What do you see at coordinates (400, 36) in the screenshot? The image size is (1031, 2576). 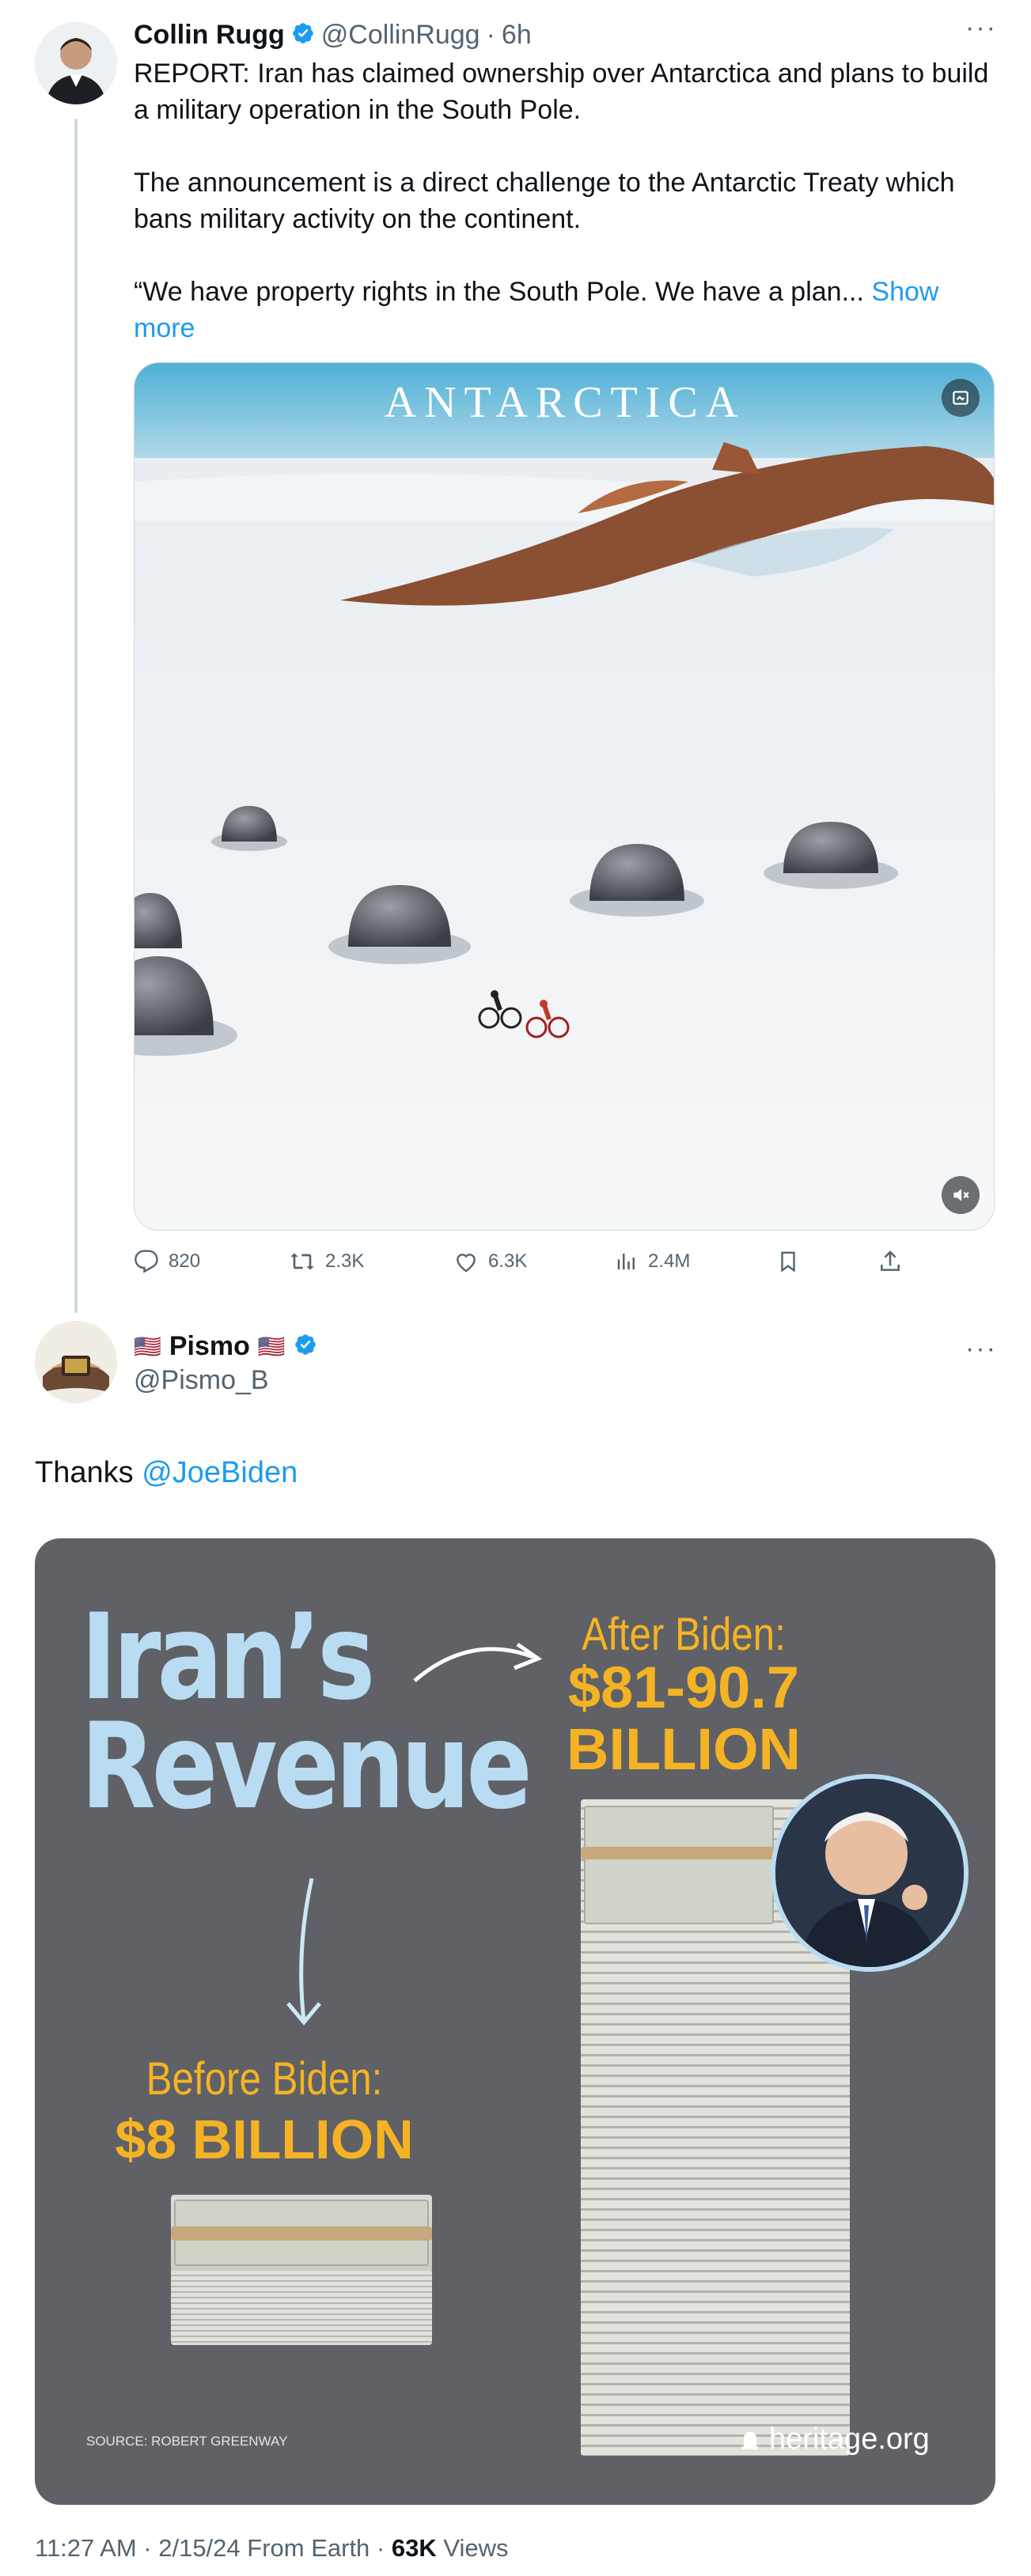 I see `author-handle: @CollinRugg` at bounding box center [400, 36].